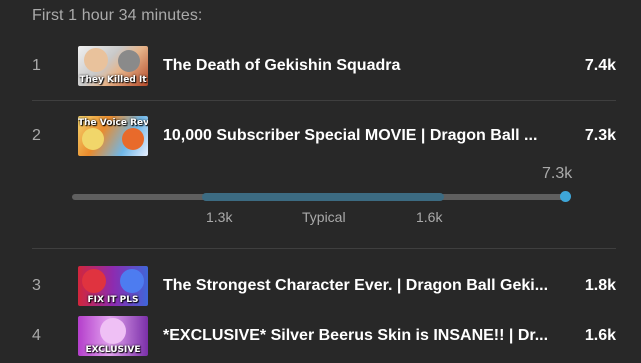  Describe the element at coordinates (117, 15) in the screenshot. I see `section-header: First 1 hour 34 minutes:` at that location.